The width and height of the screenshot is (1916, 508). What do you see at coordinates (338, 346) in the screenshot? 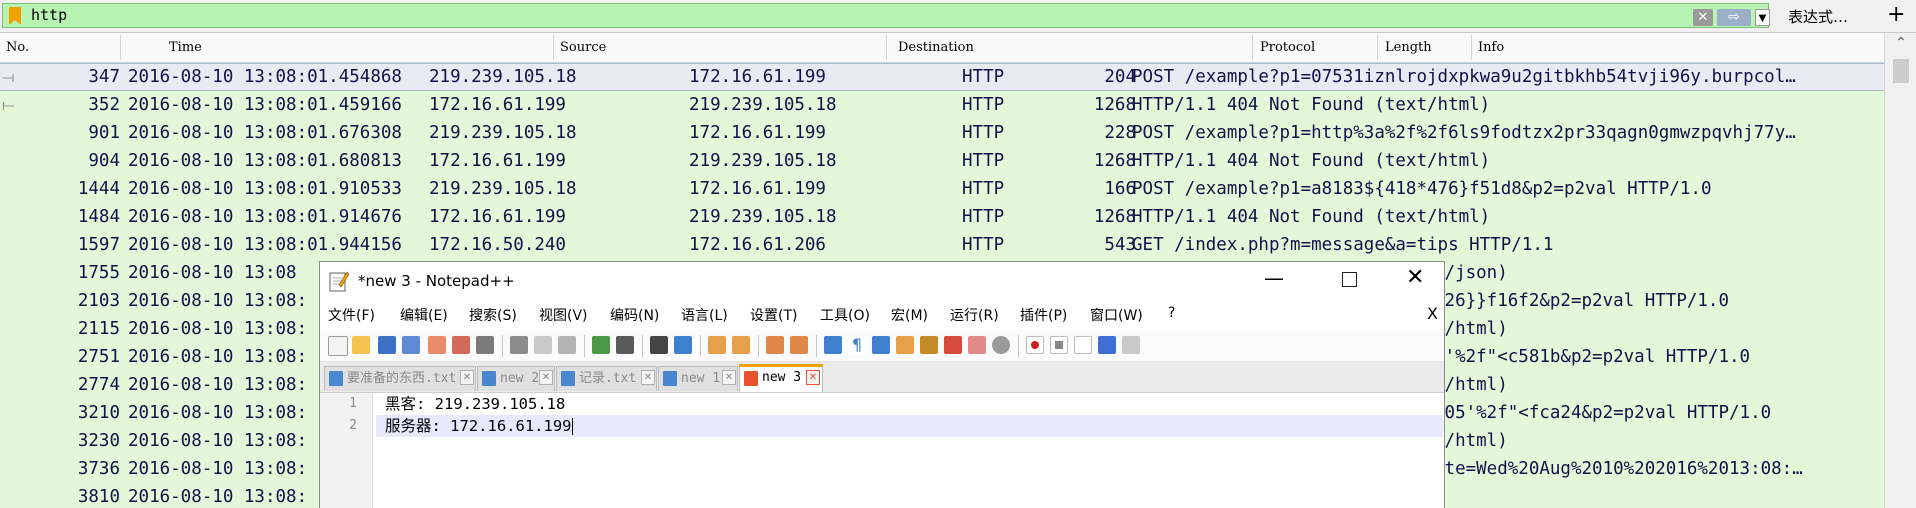
I see `new-file-icon` at bounding box center [338, 346].